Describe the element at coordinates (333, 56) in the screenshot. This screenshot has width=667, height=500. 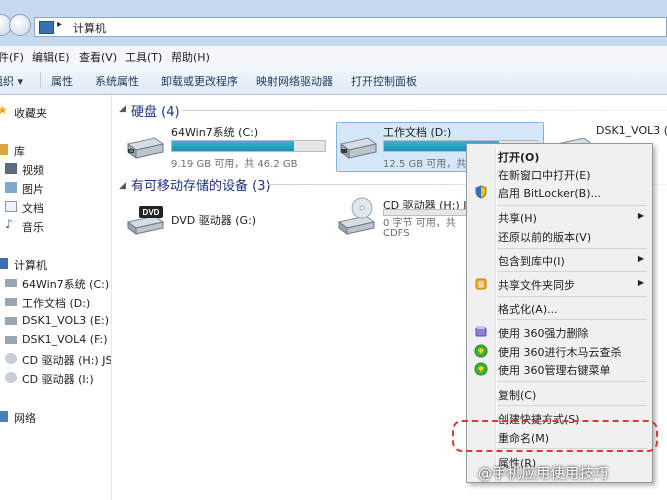
I see `menu-bar: 件(F) 编辑(E) 查看(V) 工具(T) 帮助(H)` at that location.